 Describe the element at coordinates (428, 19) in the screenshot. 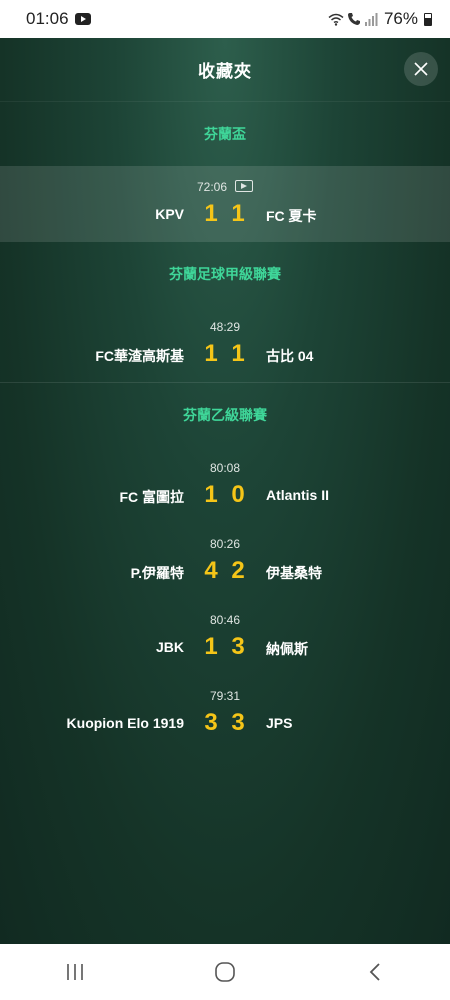

I see `battery-icon` at that location.